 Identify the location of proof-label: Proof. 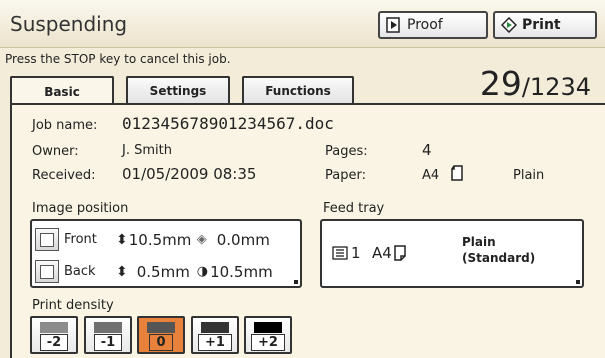
(425, 25).